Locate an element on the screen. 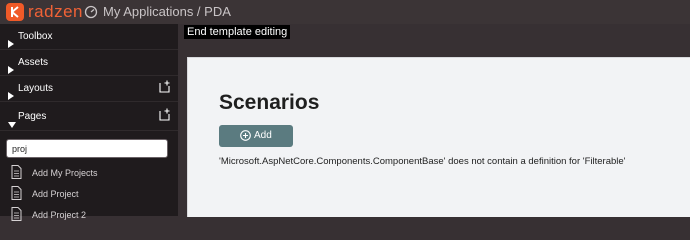  sidebar-item-label: Toolbox is located at coordinates (35, 36).